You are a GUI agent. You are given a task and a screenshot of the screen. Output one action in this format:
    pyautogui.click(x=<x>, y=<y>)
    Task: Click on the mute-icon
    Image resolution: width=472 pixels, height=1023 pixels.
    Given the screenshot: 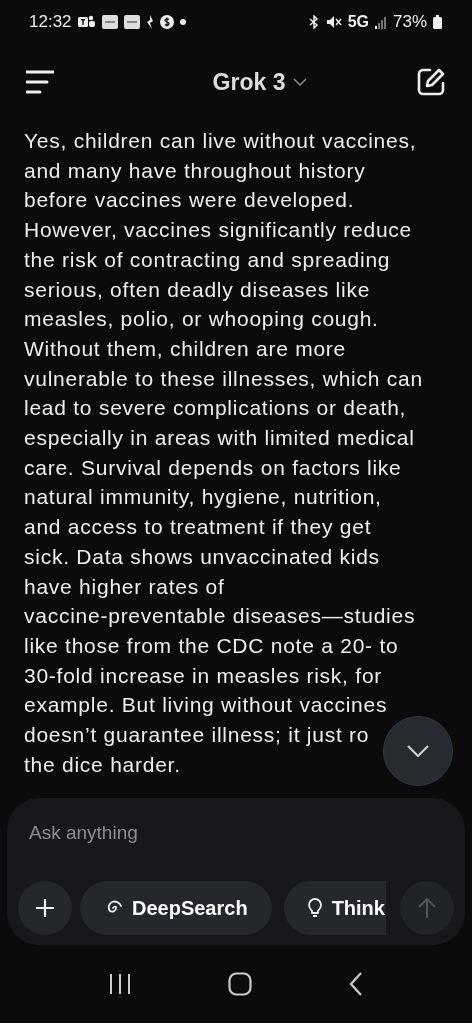 What is the action you would take?
    pyautogui.click(x=333, y=22)
    